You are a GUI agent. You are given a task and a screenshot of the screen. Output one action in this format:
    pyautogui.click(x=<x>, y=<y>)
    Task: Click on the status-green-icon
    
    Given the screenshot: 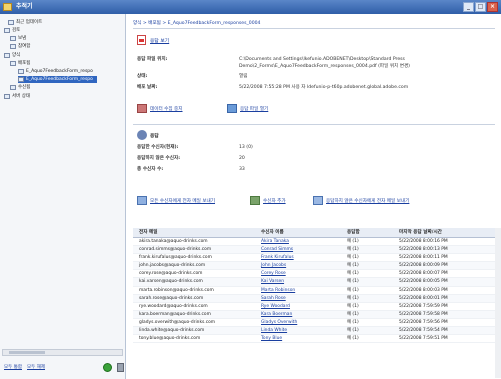 What is the action you would take?
    pyautogui.click(x=107, y=367)
    